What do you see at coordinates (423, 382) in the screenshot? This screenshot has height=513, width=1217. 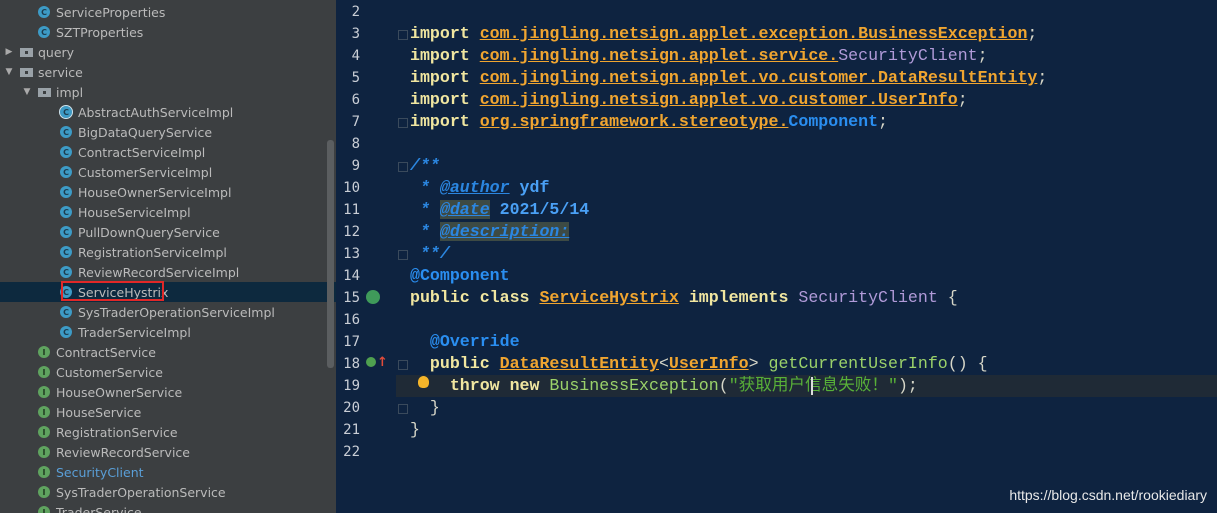 I see `lightbulb-icon` at bounding box center [423, 382].